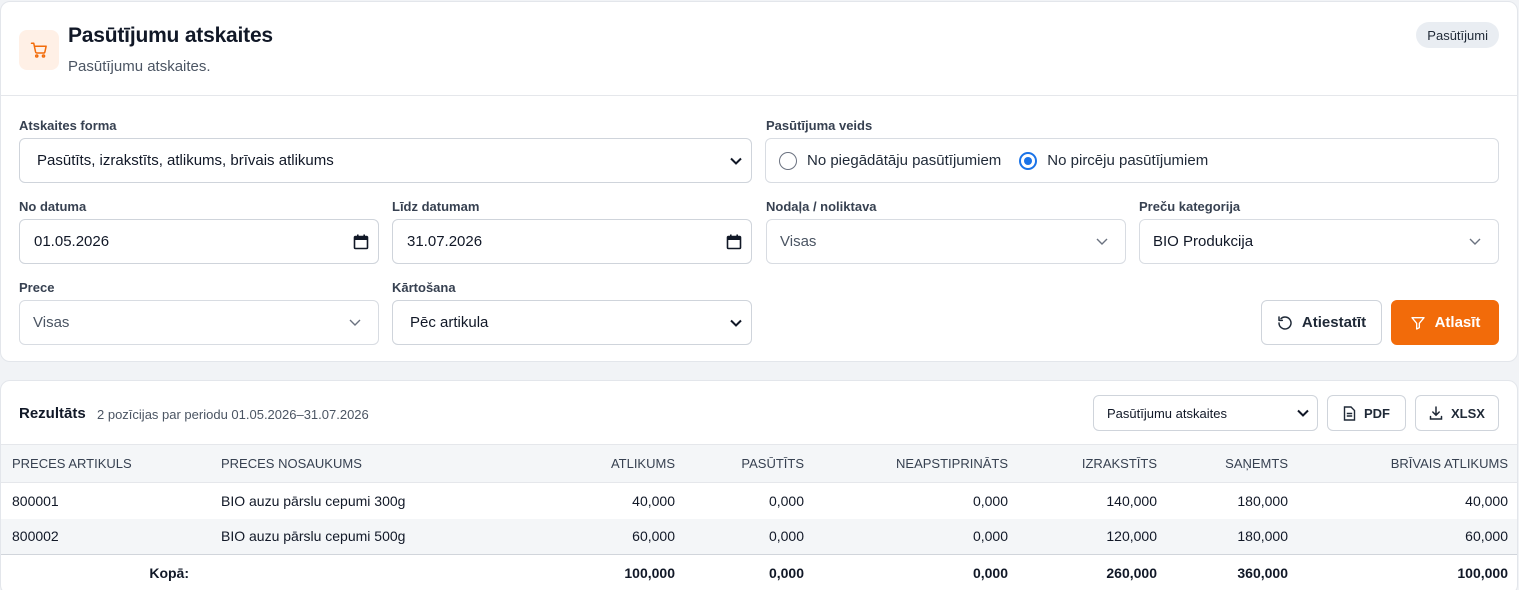 The image size is (1519, 590). I want to click on radio-customer-orders-label: No pircēju pasūtījumiem, so click(1128, 160).